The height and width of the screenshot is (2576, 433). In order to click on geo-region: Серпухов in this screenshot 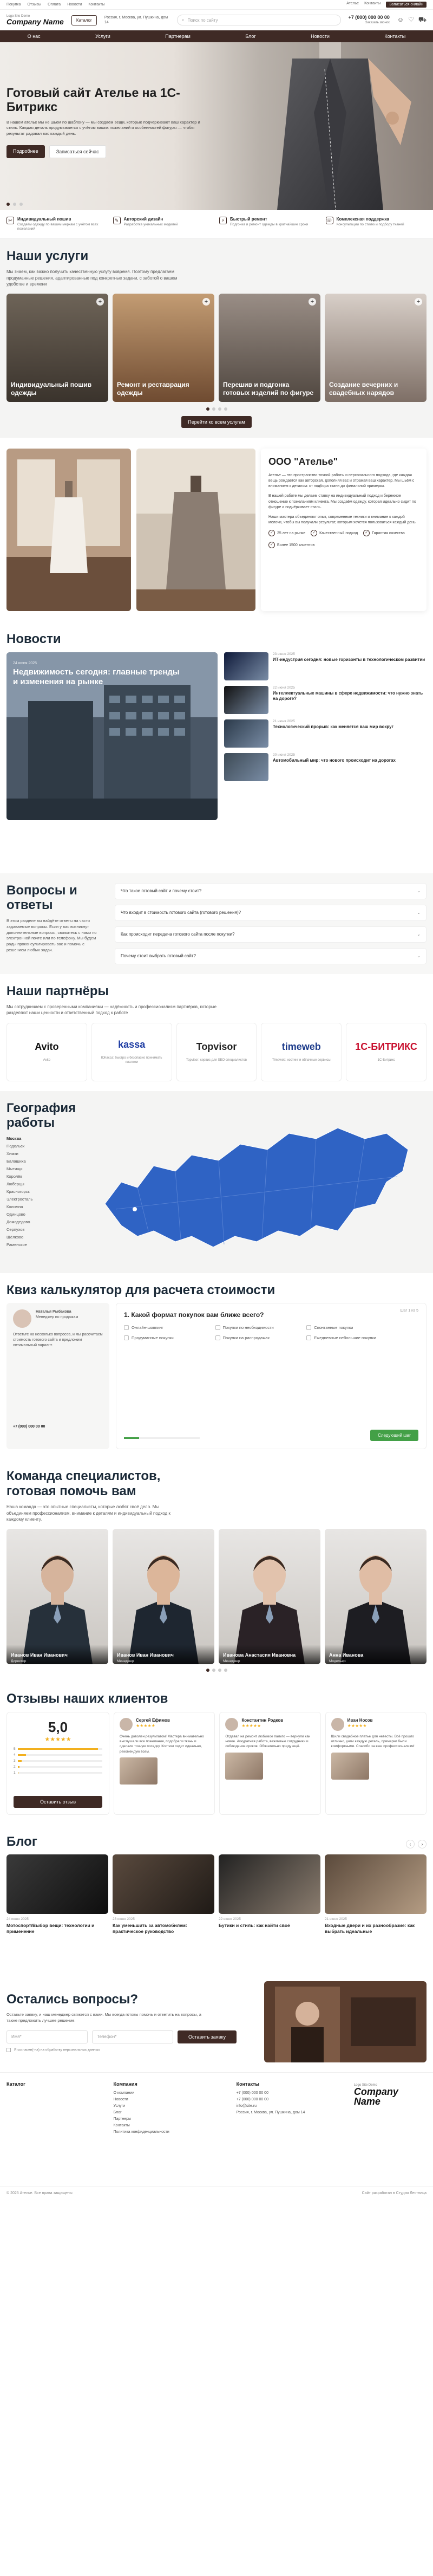, I will do `click(41, 1229)`.